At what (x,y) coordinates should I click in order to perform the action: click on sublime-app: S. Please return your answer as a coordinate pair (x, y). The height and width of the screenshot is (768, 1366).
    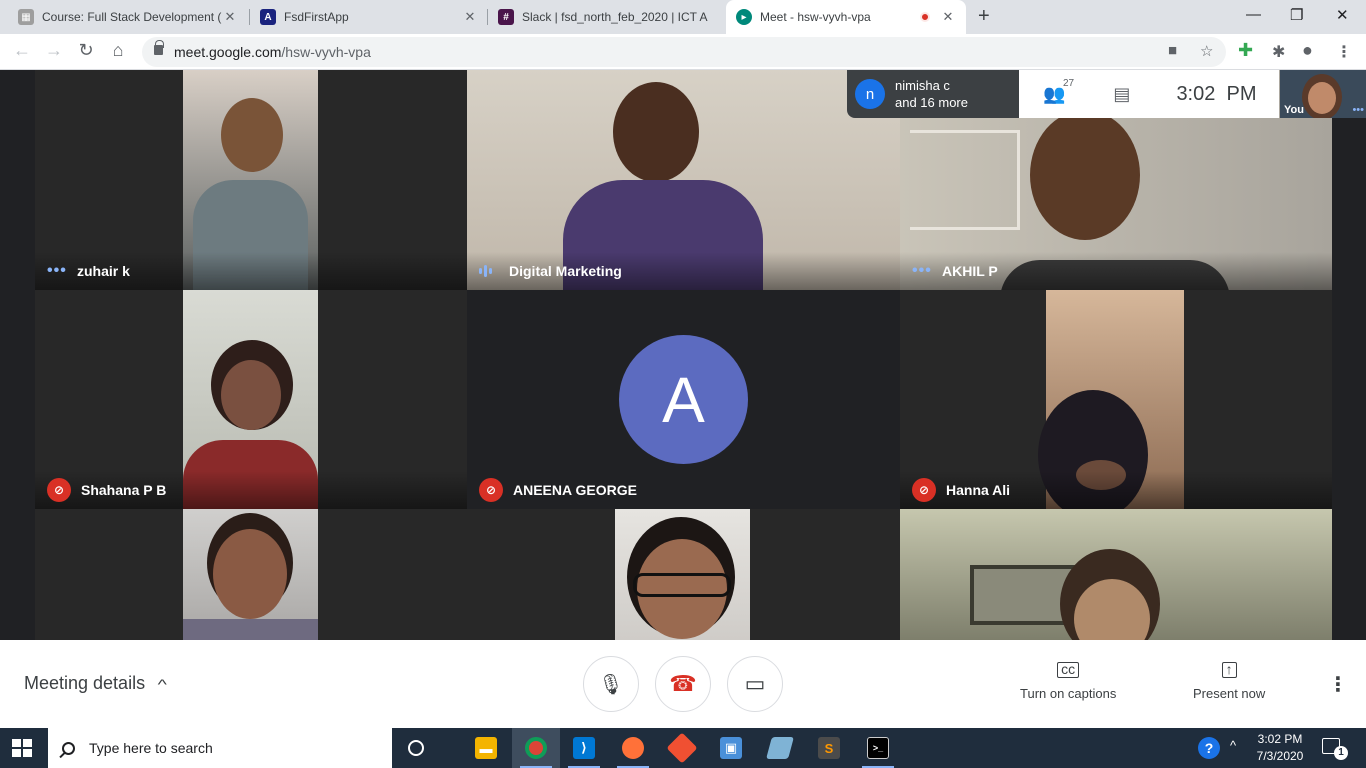
    Looking at the image, I should click on (829, 748).